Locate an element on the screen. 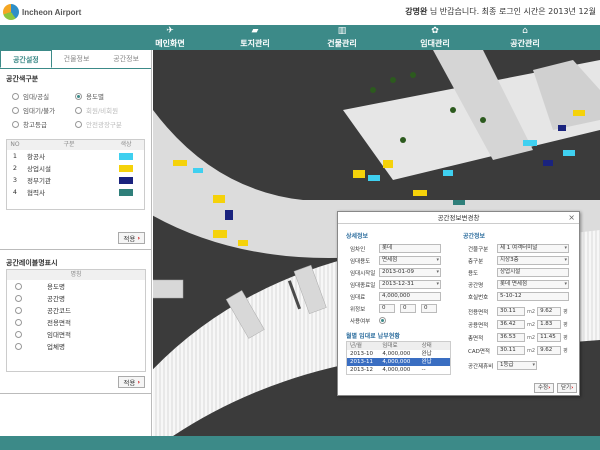  radio-member: 회원/비회원 is located at coordinates (110, 110).